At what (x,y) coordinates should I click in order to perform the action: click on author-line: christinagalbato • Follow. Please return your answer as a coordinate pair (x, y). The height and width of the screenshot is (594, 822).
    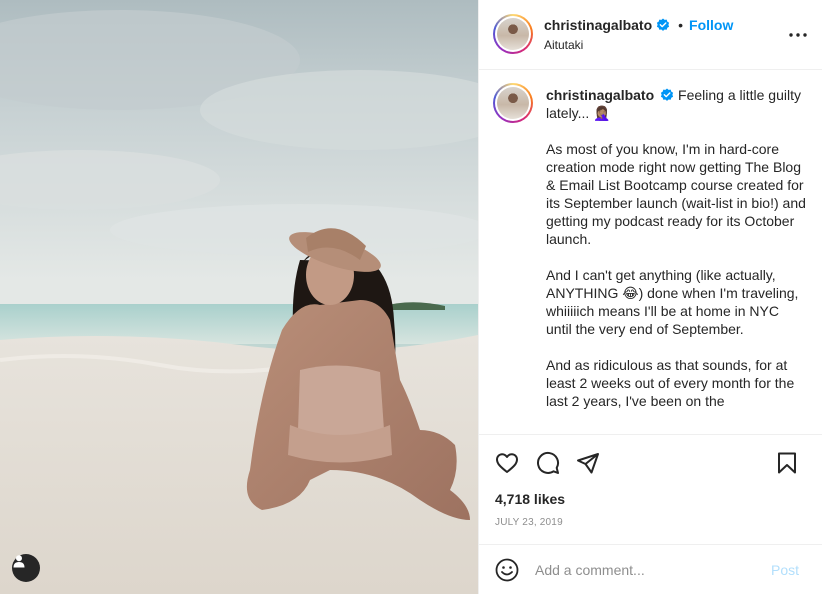
    Looking at the image, I should click on (638, 25).